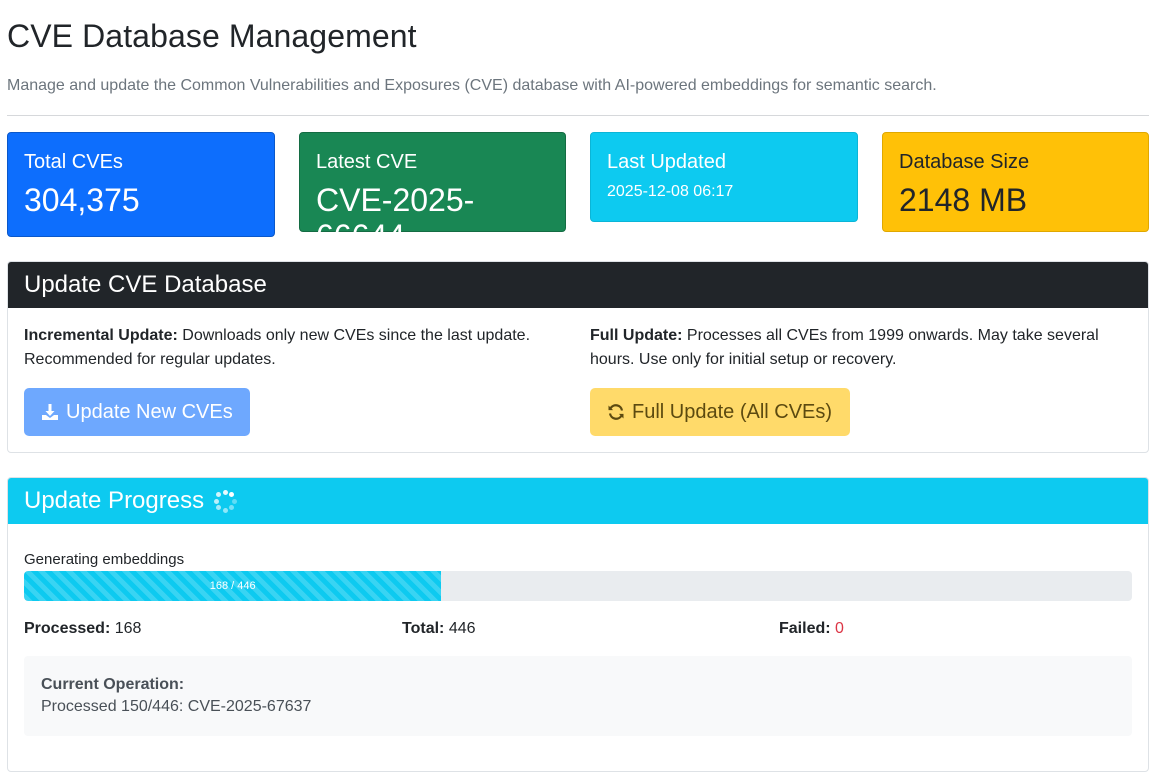 Image resolution: width=1163 pixels, height=784 pixels. What do you see at coordinates (578, 586) in the screenshot?
I see `progress-bar: 168 / 446` at bounding box center [578, 586].